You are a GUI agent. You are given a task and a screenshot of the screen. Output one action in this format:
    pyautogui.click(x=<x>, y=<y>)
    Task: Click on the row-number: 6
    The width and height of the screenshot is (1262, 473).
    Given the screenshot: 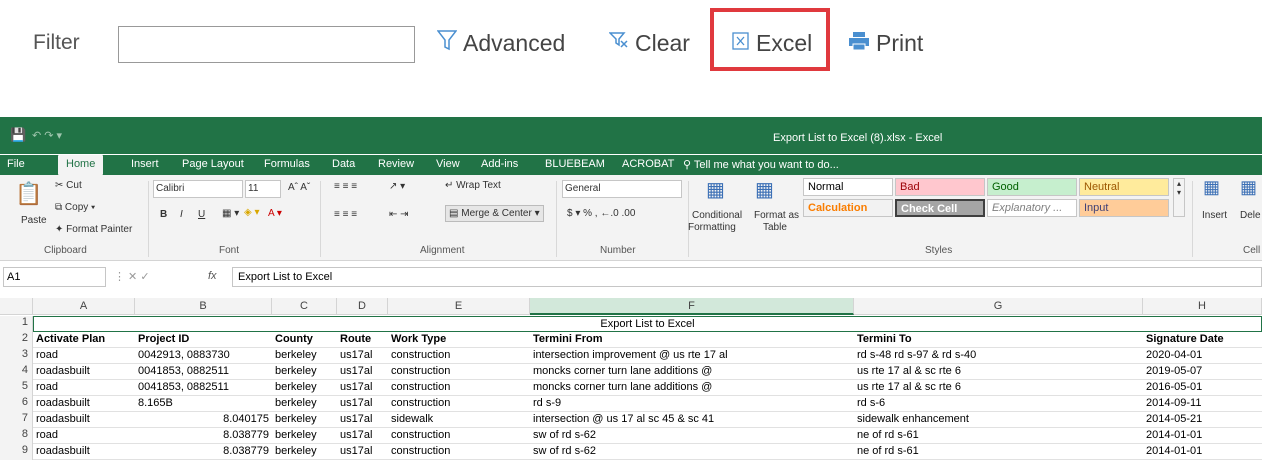 What is the action you would take?
    pyautogui.click(x=16, y=404)
    